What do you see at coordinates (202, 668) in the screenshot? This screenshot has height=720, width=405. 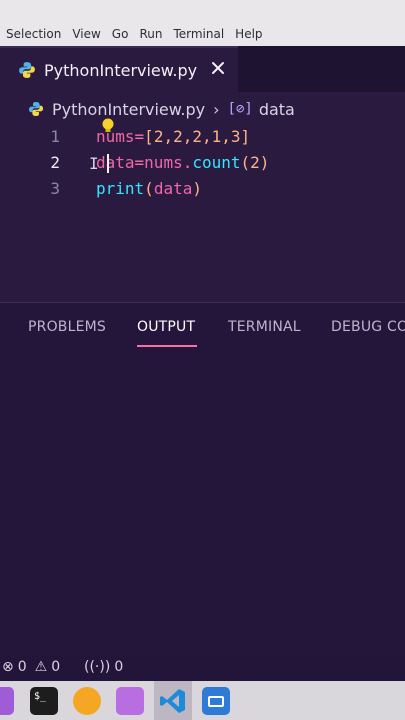 I see `status-bar: ⊗ 0 ⚠ 0 ((·)) 0` at bounding box center [202, 668].